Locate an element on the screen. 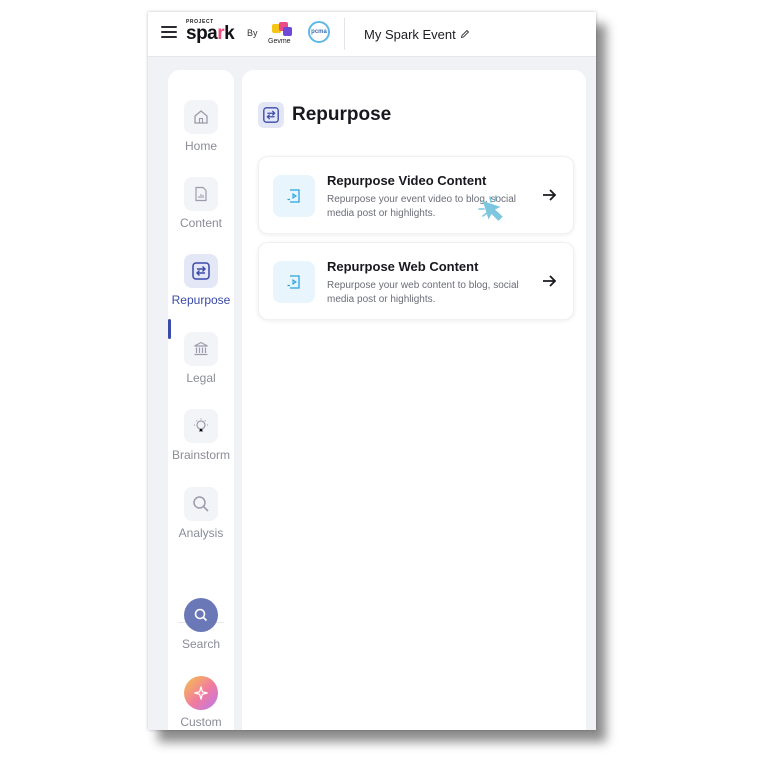 The width and height of the screenshot is (768, 768). web-import-icon is located at coordinates (294, 282).